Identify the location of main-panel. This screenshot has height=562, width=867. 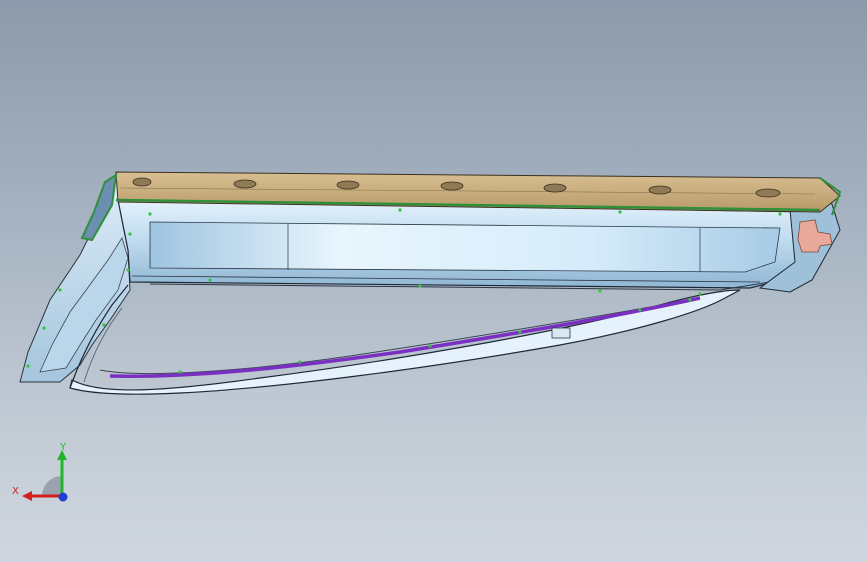
(465, 247).